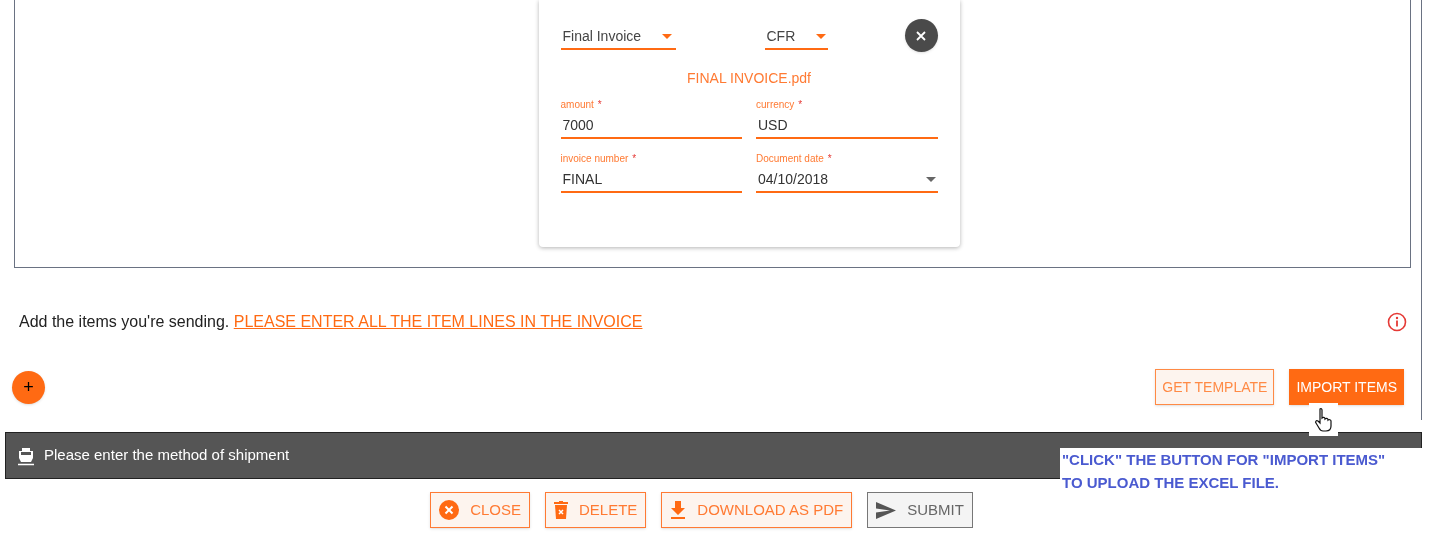 This screenshot has height=537, width=1431. Describe the element at coordinates (449, 510) in the screenshot. I see `close-circle-icon` at that location.